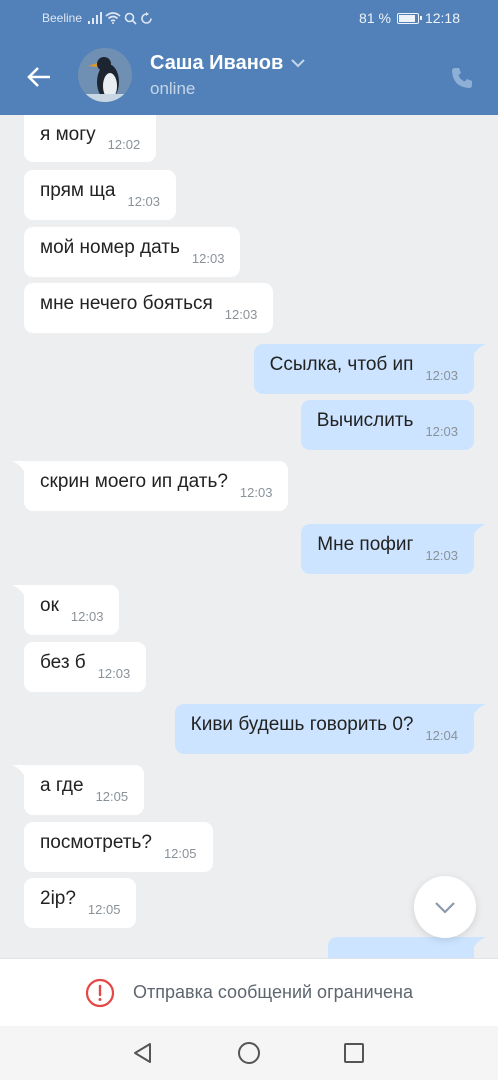 The image size is (498, 1080). I want to click on phone-icon, so click(462, 78).